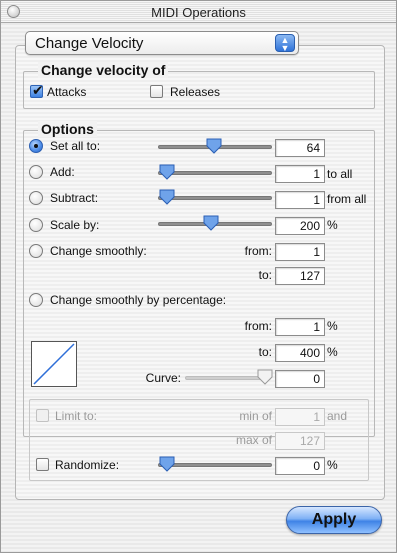  I want to click on change-smoothly-pct-to-label: to:, so click(265, 352).